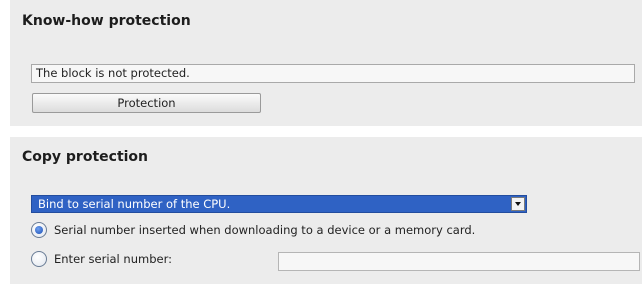 The image size is (642, 284). I want to click on section-divider, so click(326, 131).